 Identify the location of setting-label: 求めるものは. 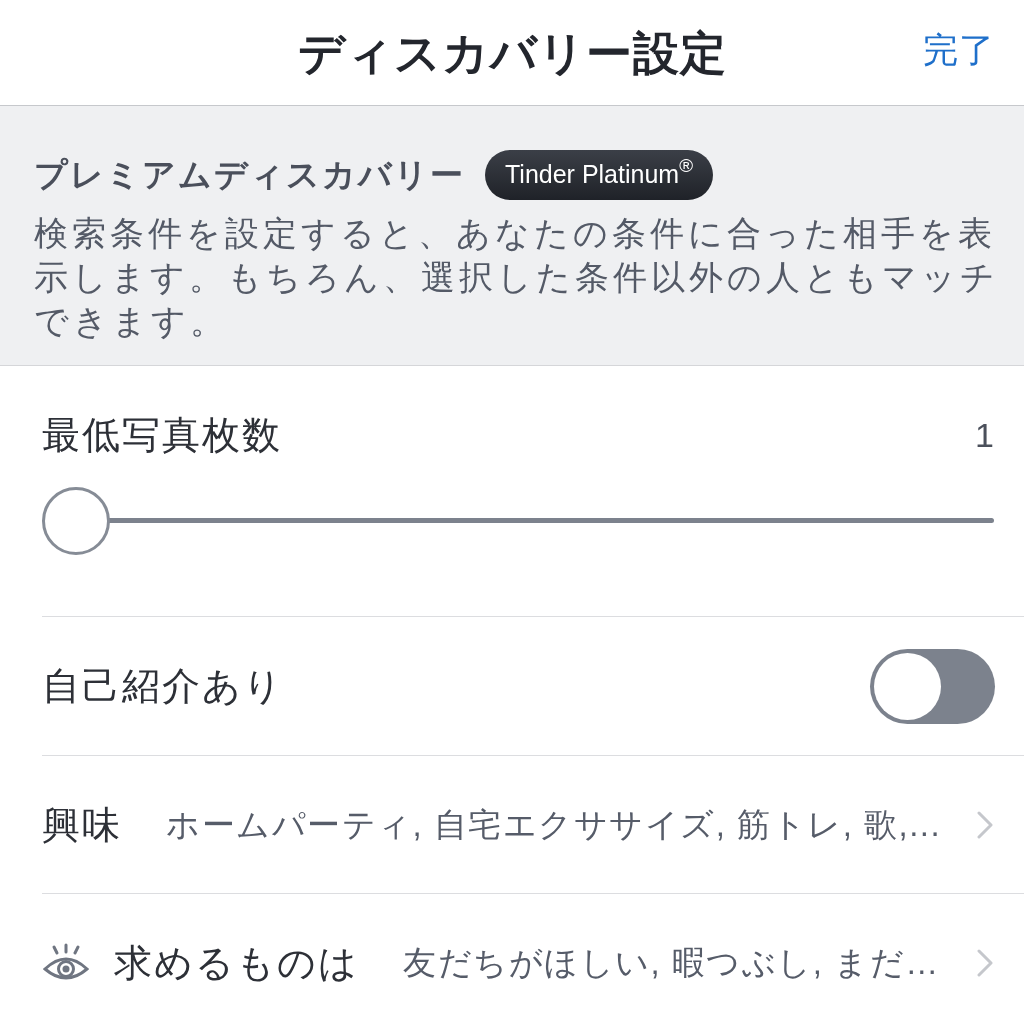
(236, 963).